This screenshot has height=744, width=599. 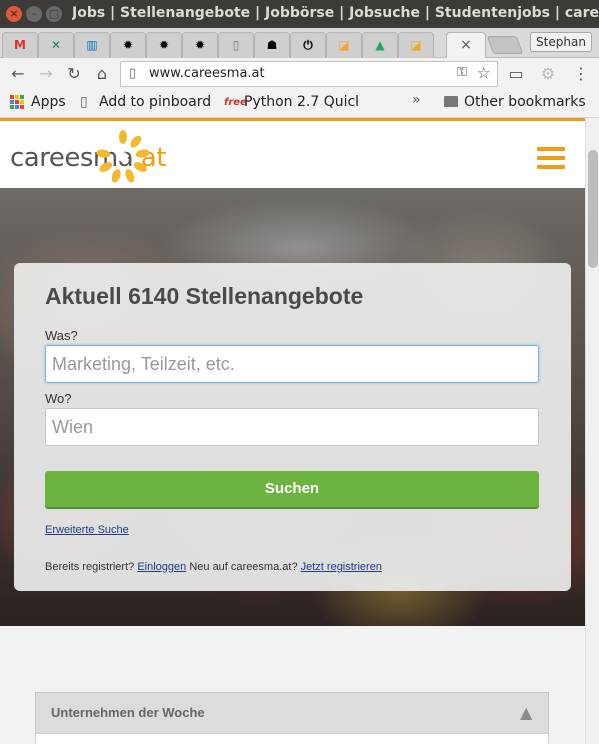 I want to click on key-icon: ⚿, so click(x=462, y=72).